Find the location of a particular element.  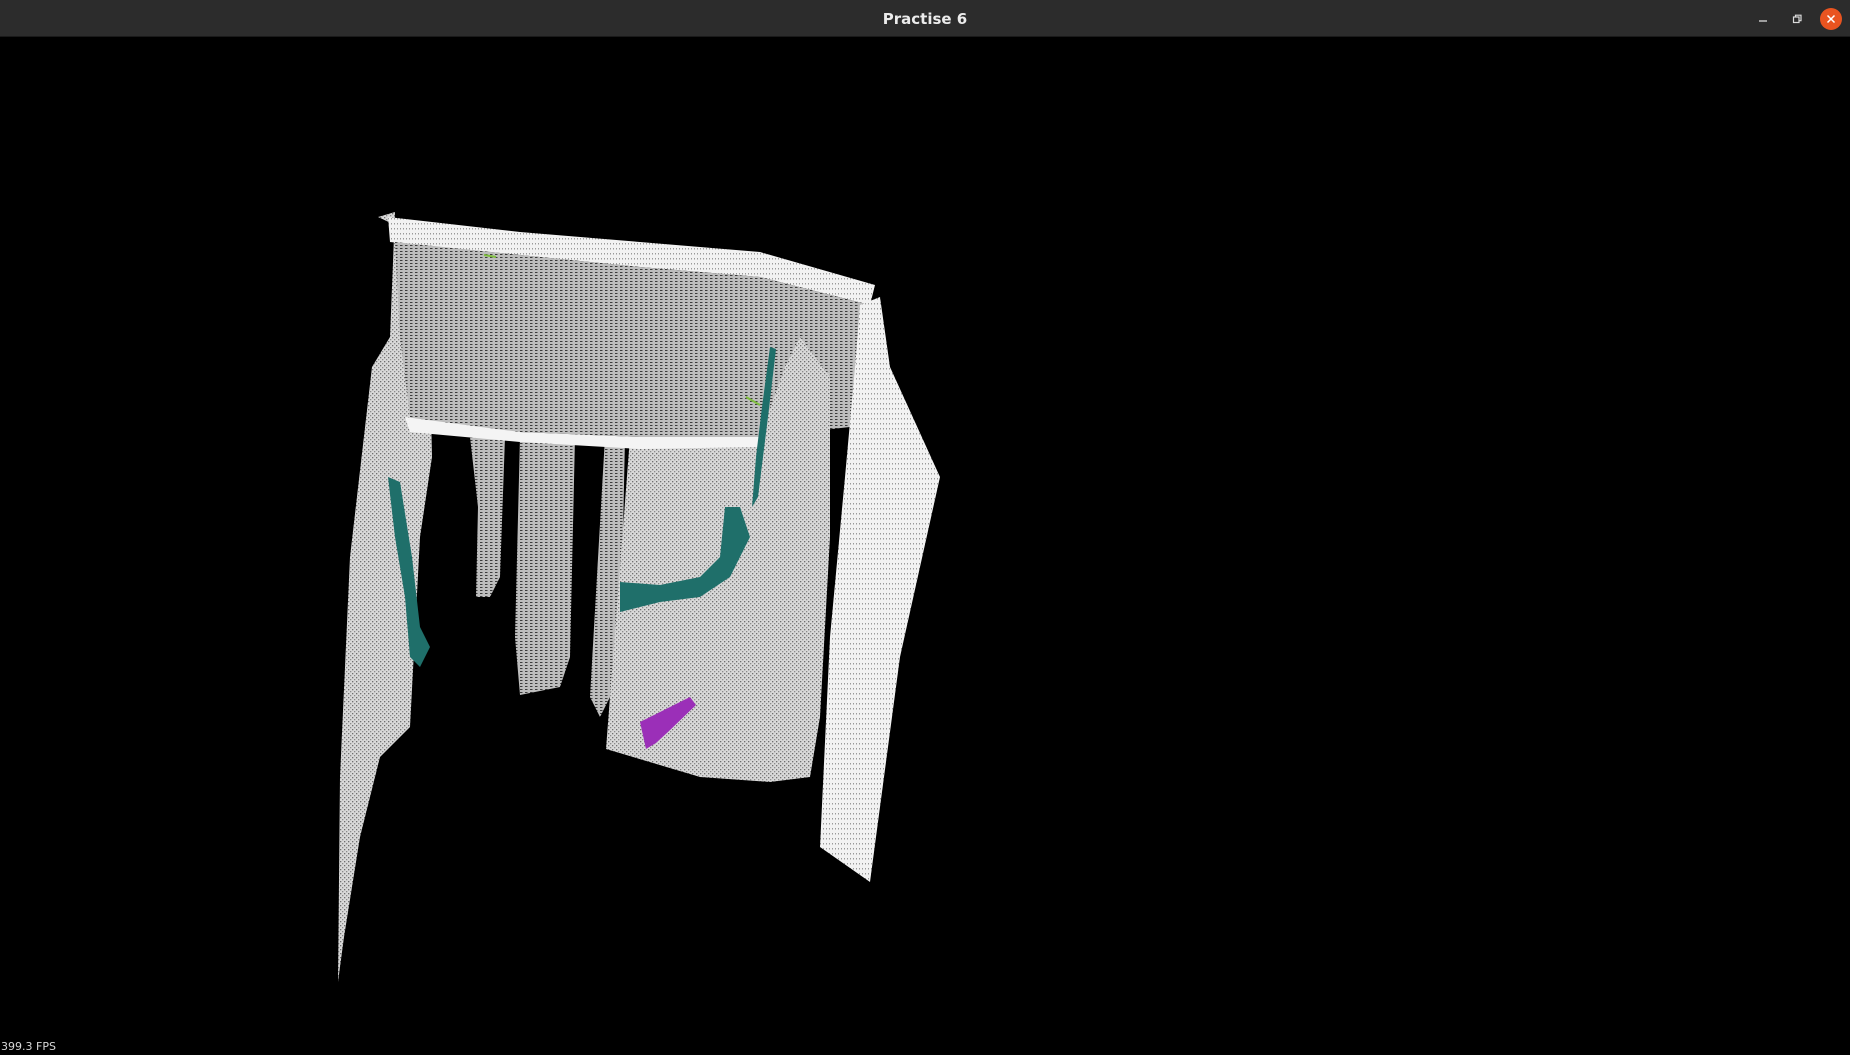

close-button is located at coordinates (1831, 19).